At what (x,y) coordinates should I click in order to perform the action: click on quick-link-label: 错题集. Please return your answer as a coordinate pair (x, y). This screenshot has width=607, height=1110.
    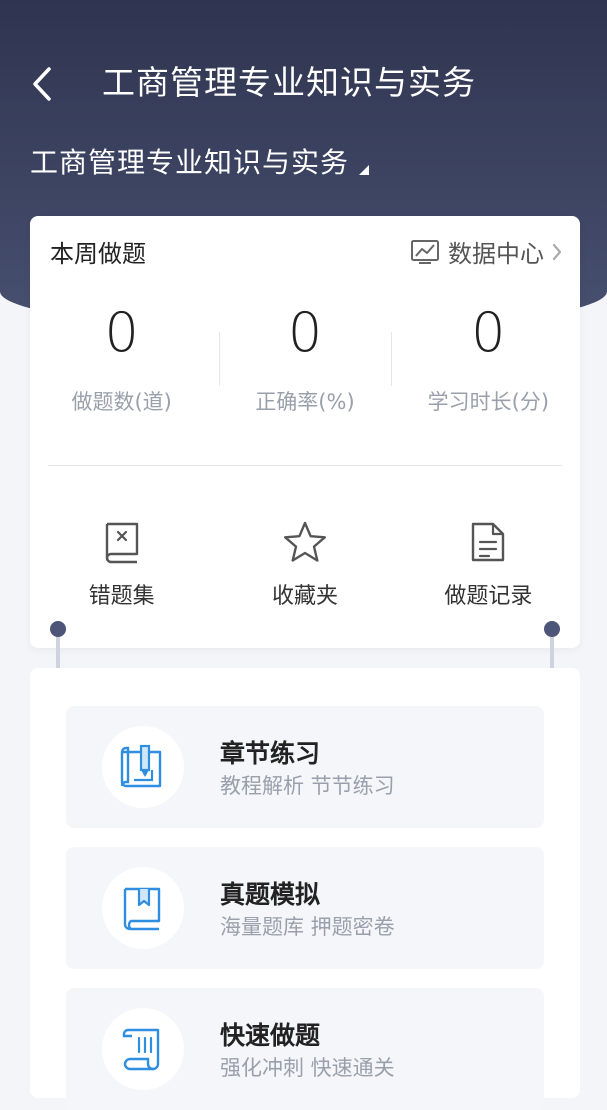
    Looking at the image, I should click on (121, 596).